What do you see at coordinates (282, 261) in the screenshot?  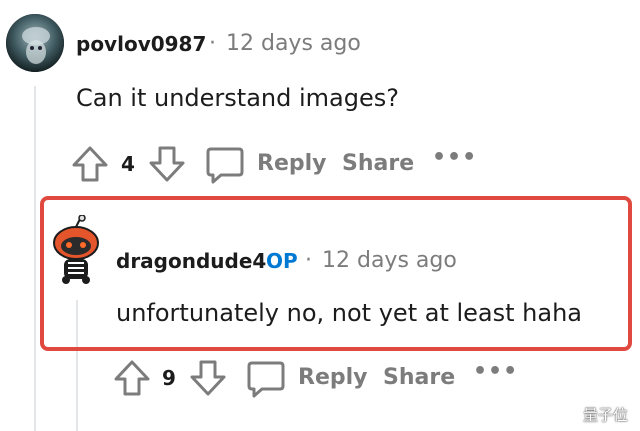 I see `op-badge: OP` at bounding box center [282, 261].